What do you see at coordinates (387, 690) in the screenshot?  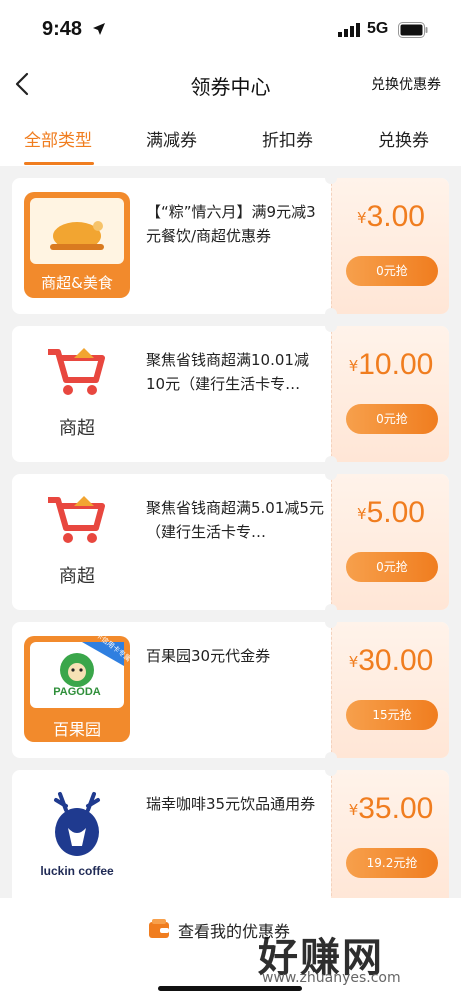 I see `coupon-price-panel: ¥30.00 15元抢` at bounding box center [387, 690].